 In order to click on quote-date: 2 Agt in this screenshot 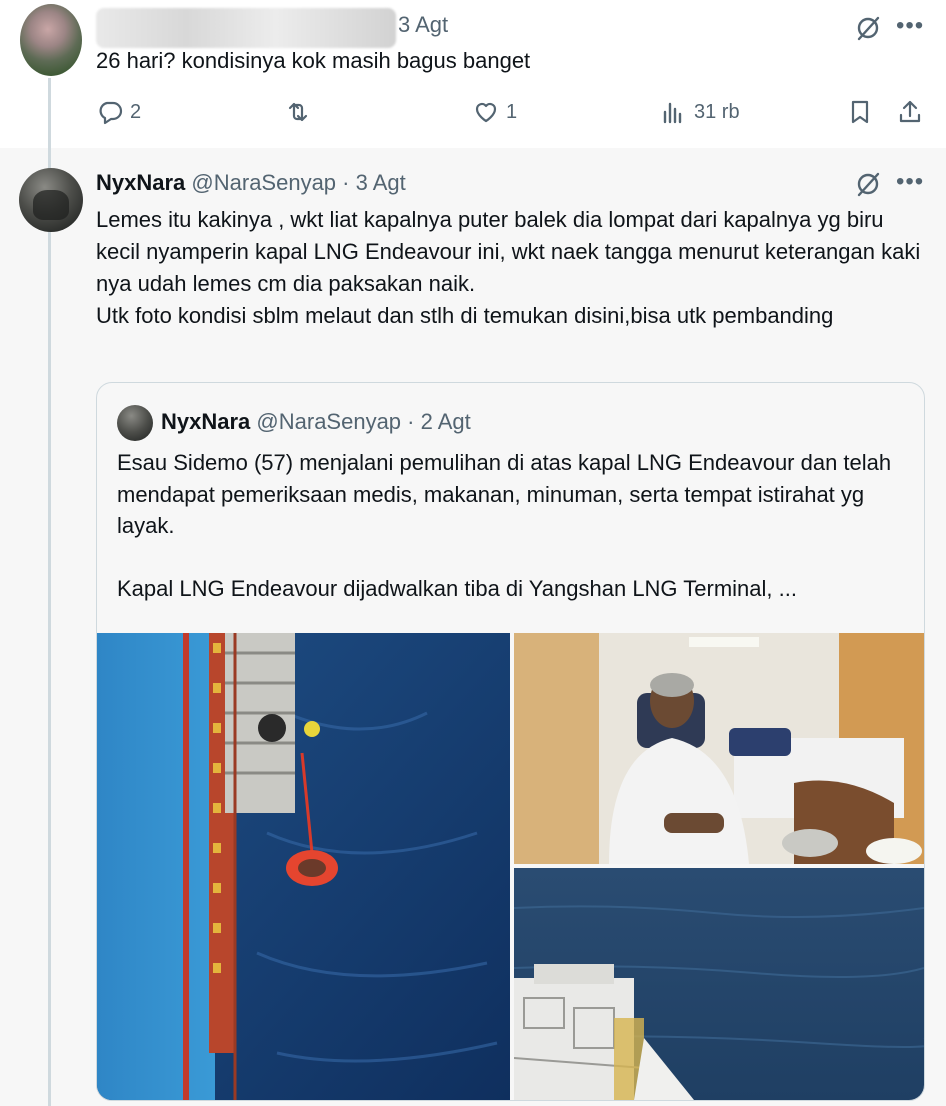, I will do `click(445, 421)`.